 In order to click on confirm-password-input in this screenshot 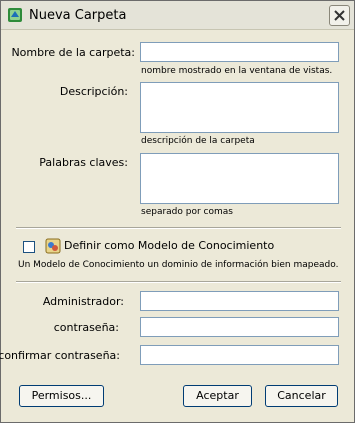, I will do `click(239, 355)`.